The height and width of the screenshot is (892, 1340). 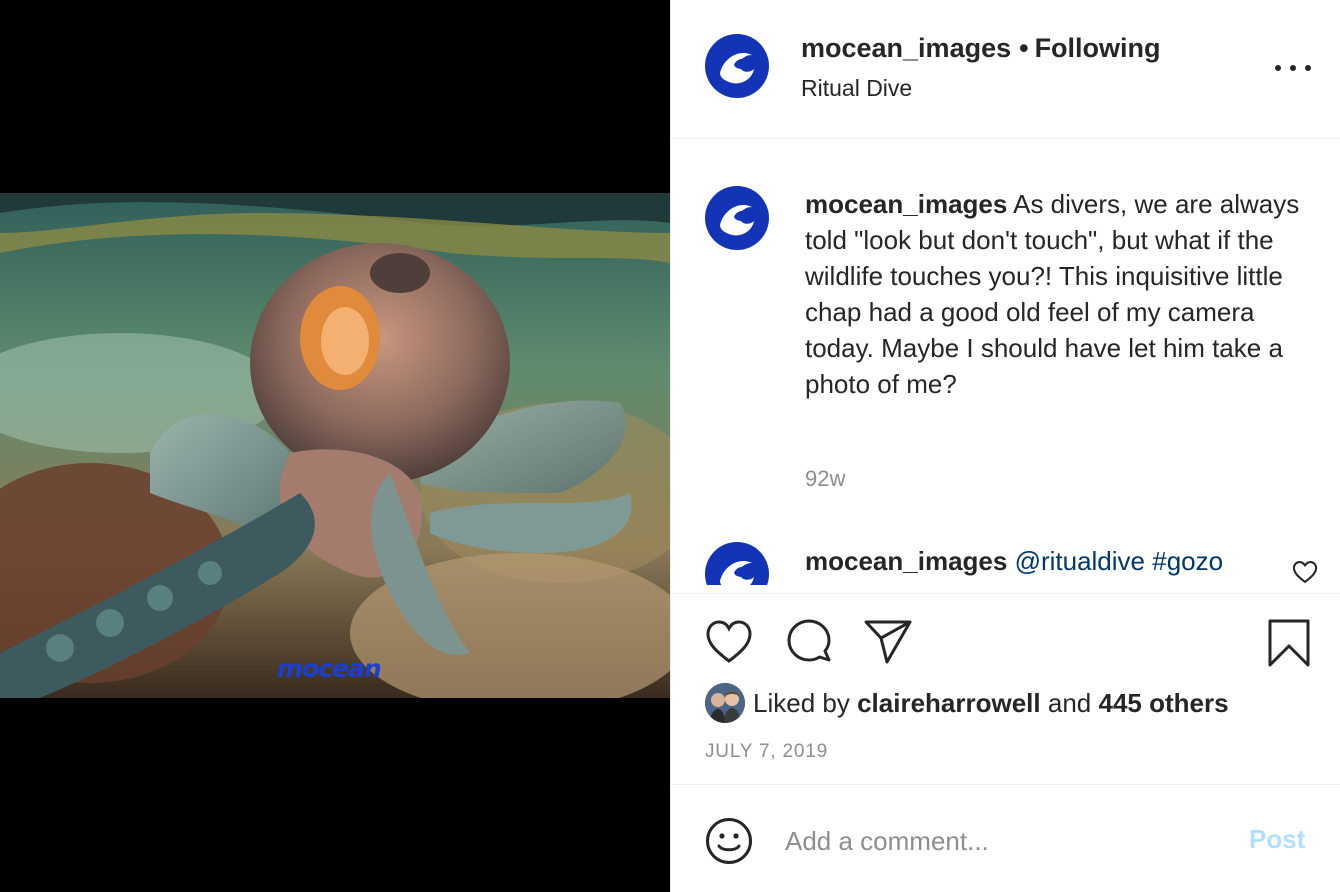 I want to click on liker-username: claireharrowell, so click(x=949, y=703).